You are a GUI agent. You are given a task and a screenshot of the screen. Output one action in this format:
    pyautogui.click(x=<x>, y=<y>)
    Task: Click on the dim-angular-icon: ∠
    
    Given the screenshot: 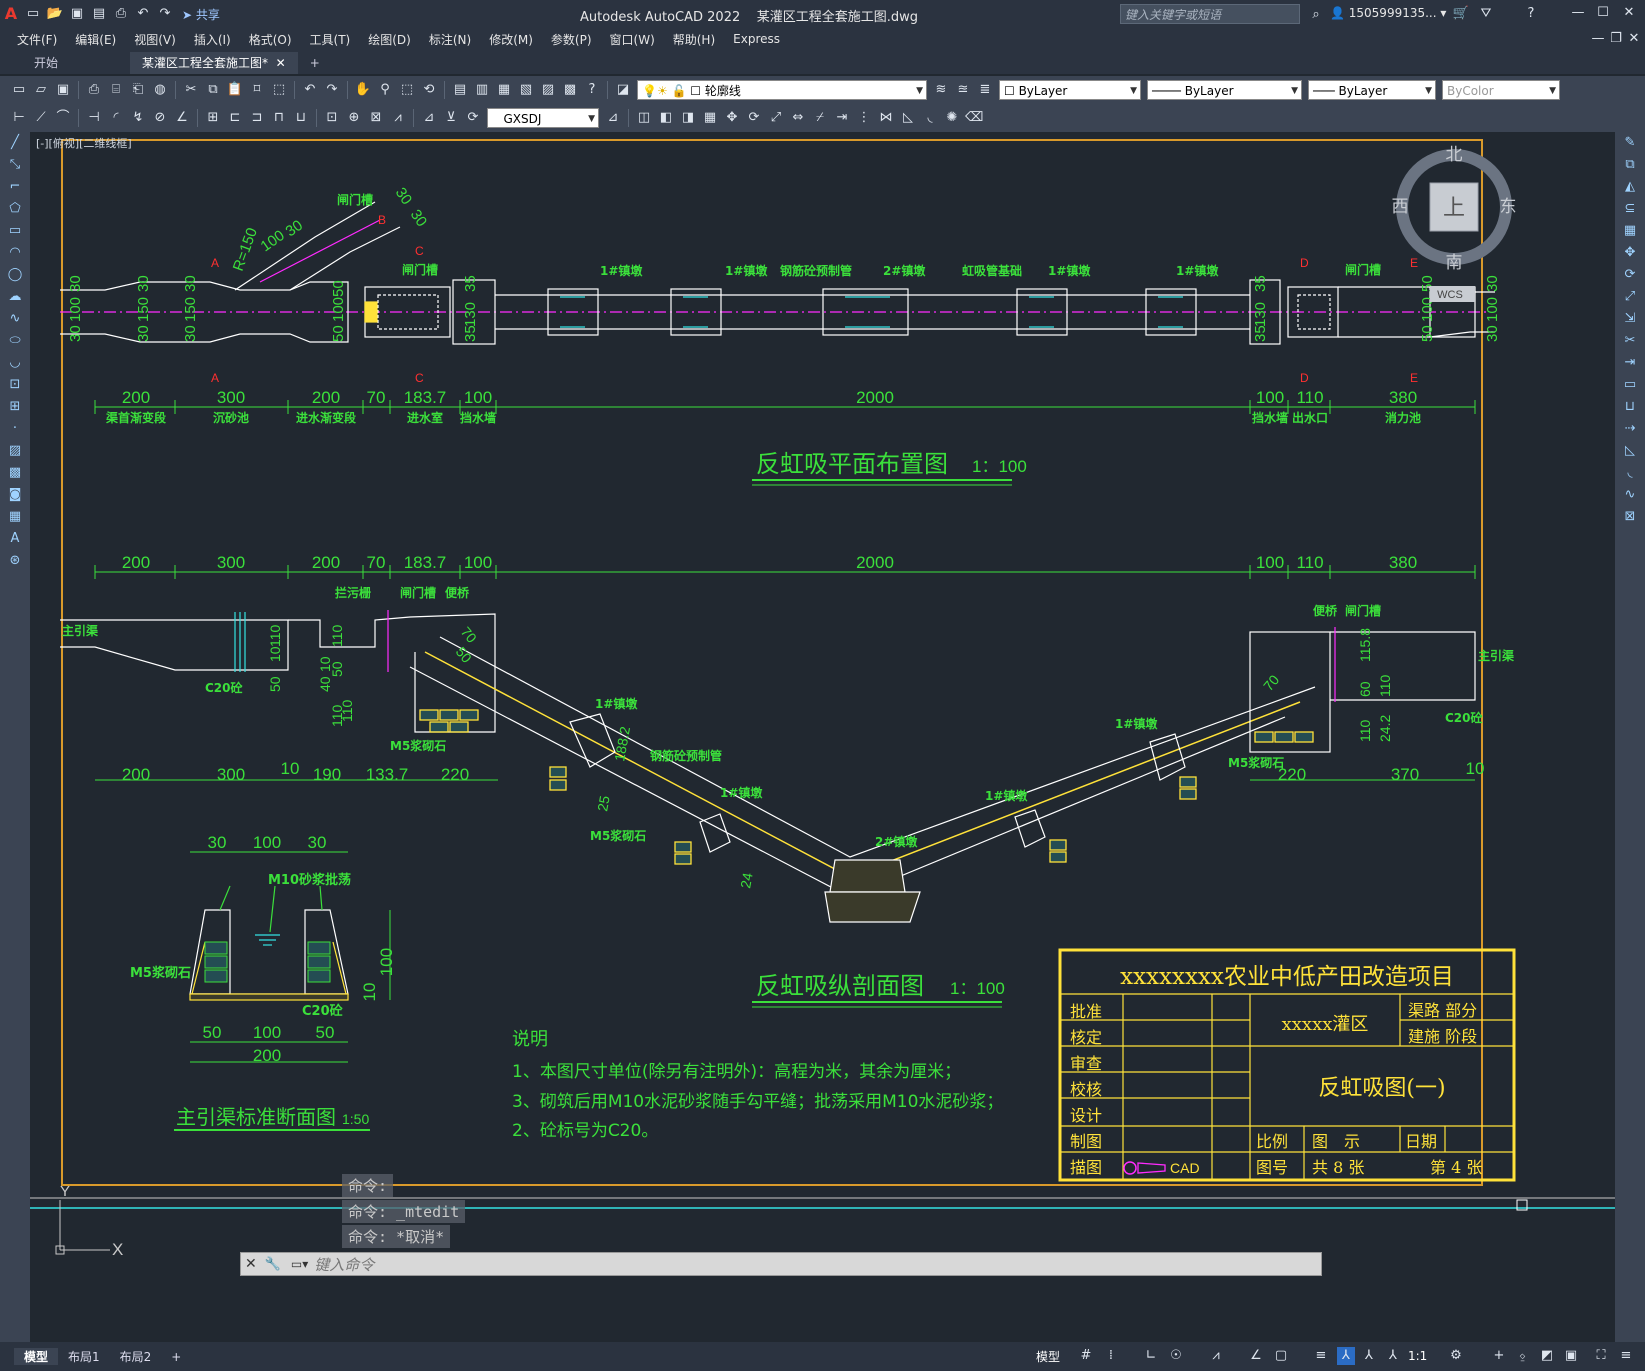 What is the action you would take?
    pyautogui.click(x=182, y=118)
    